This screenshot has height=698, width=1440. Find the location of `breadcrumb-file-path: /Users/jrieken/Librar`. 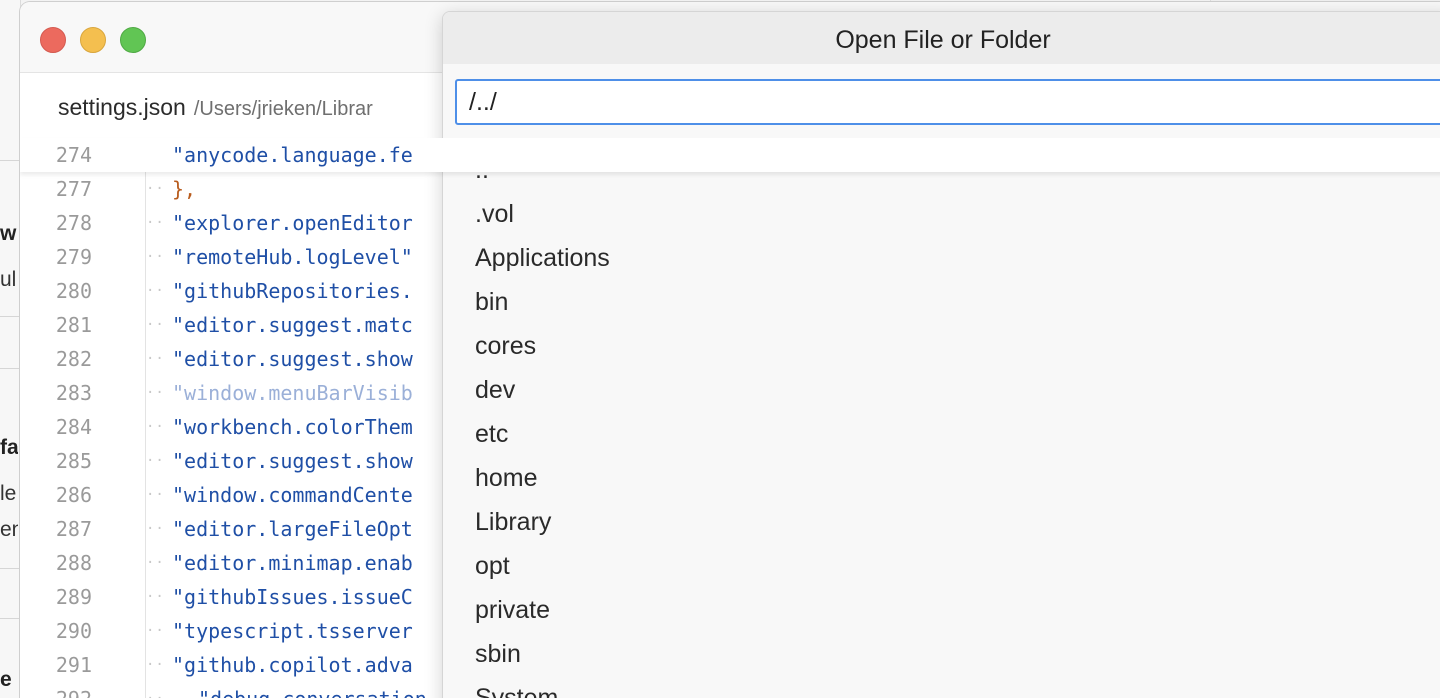

breadcrumb-file-path: /Users/jrieken/Librar is located at coordinates (283, 109).